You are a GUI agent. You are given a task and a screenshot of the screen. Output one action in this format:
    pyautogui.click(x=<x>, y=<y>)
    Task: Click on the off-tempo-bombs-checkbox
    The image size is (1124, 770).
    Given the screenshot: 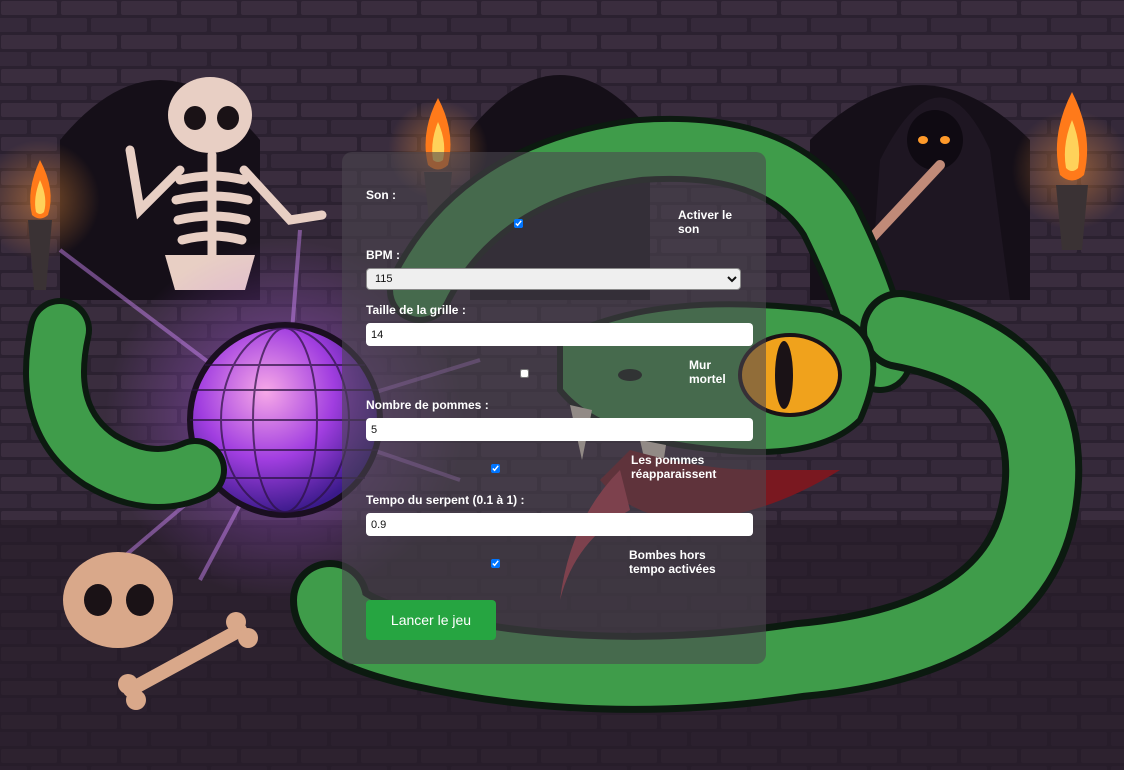 What is the action you would take?
    pyautogui.click(x=495, y=563)
    